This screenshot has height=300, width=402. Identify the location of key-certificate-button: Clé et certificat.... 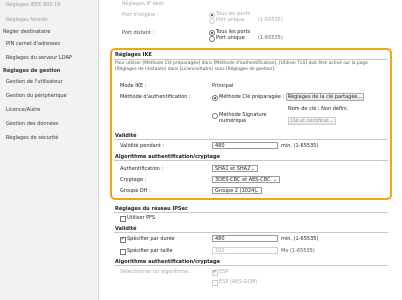
(312, 121).